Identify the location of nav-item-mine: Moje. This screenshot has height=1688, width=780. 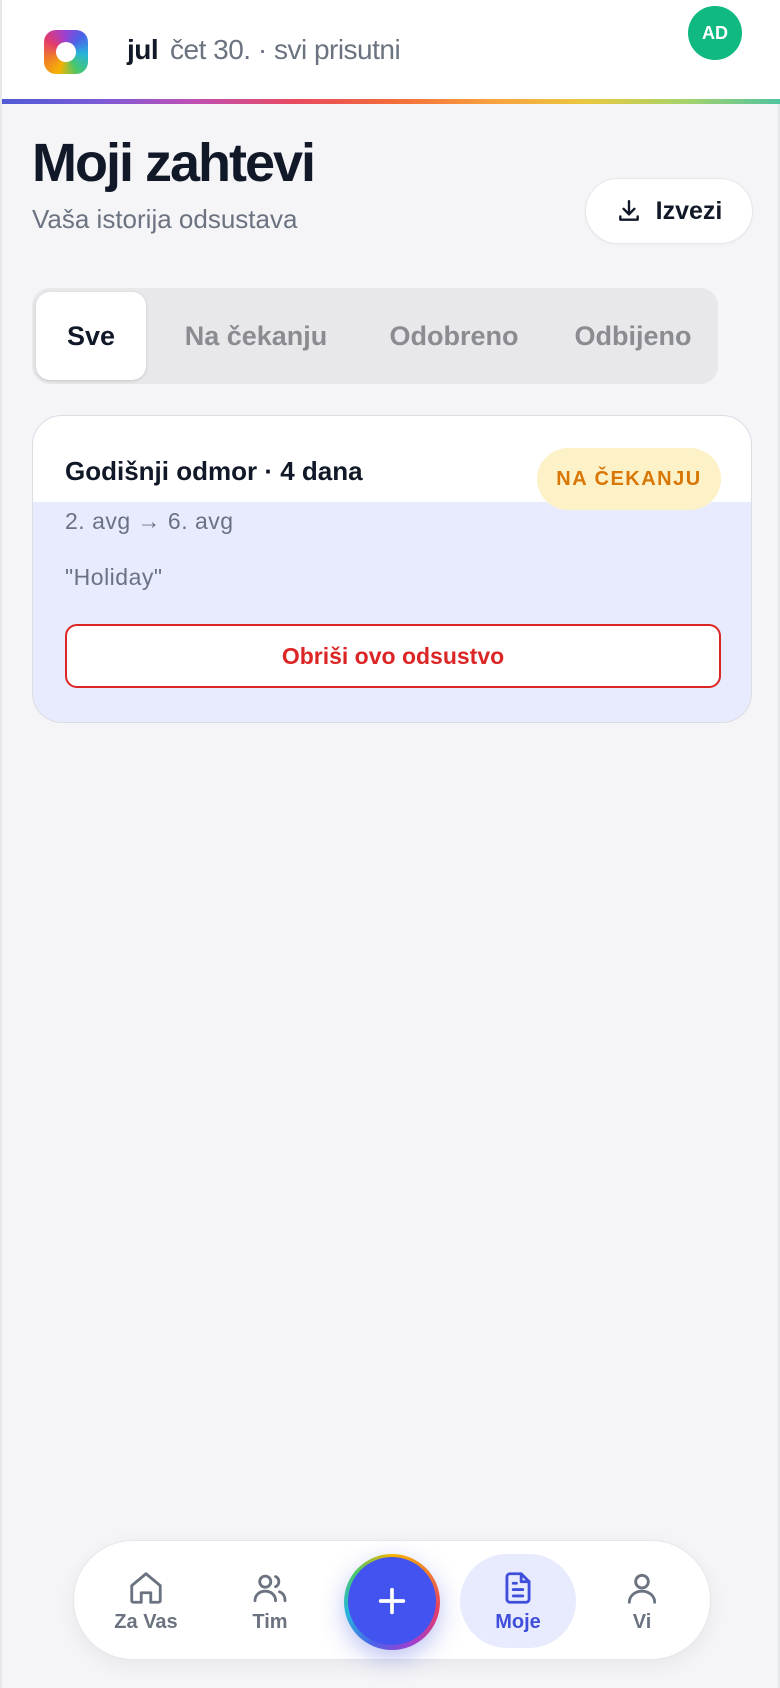
(518, 1601).